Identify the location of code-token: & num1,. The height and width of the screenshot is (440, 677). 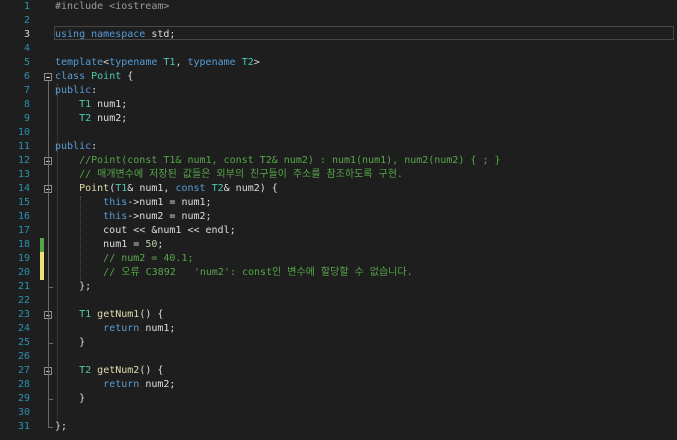
(151, 188).